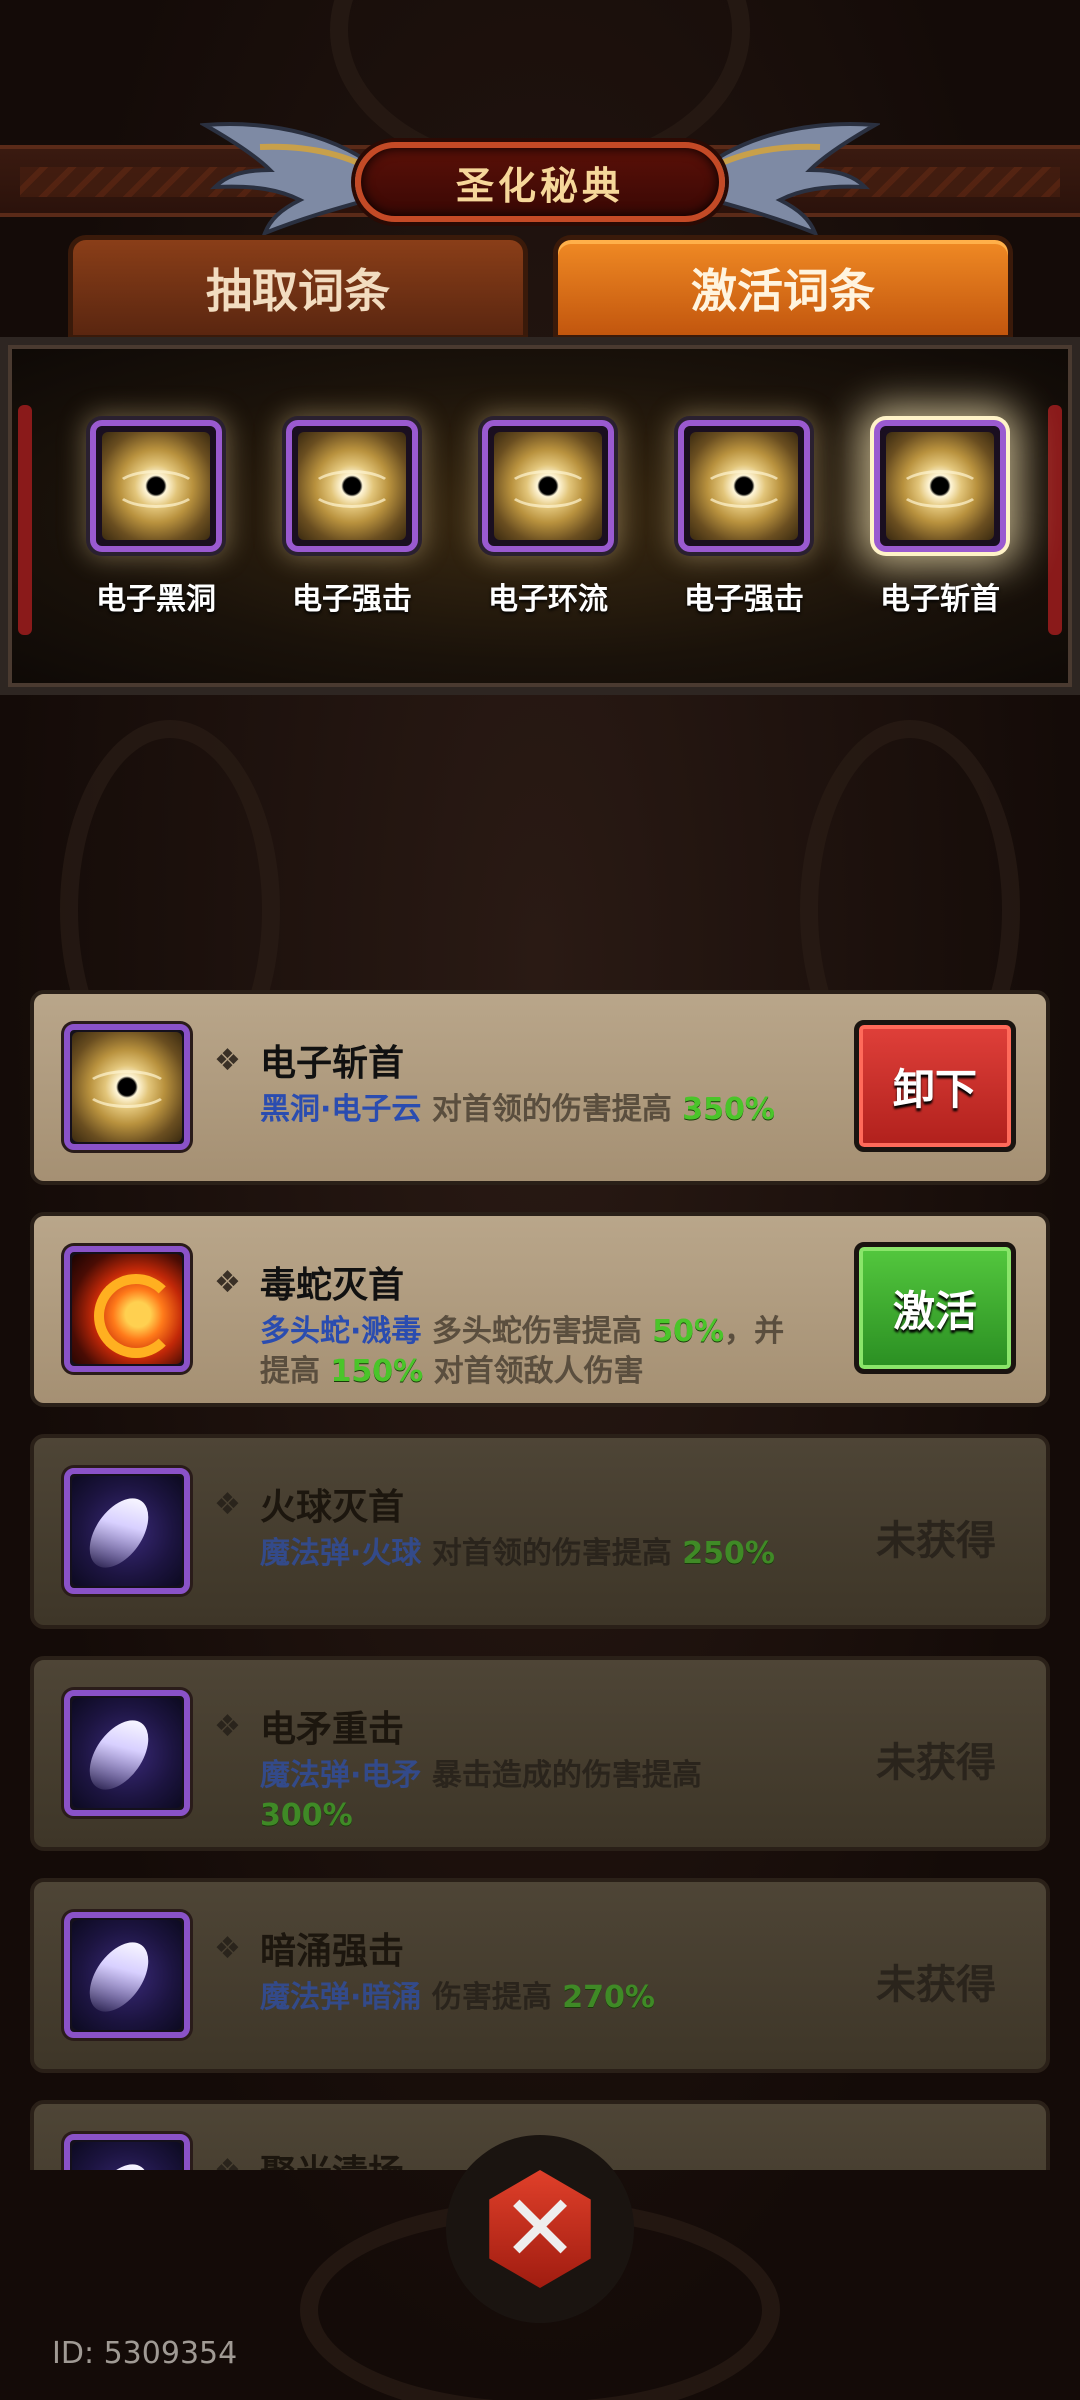 This screenshot has width=1080, height=2400. I want to click on desc-text: 伤害提高, so click(492, 1997).